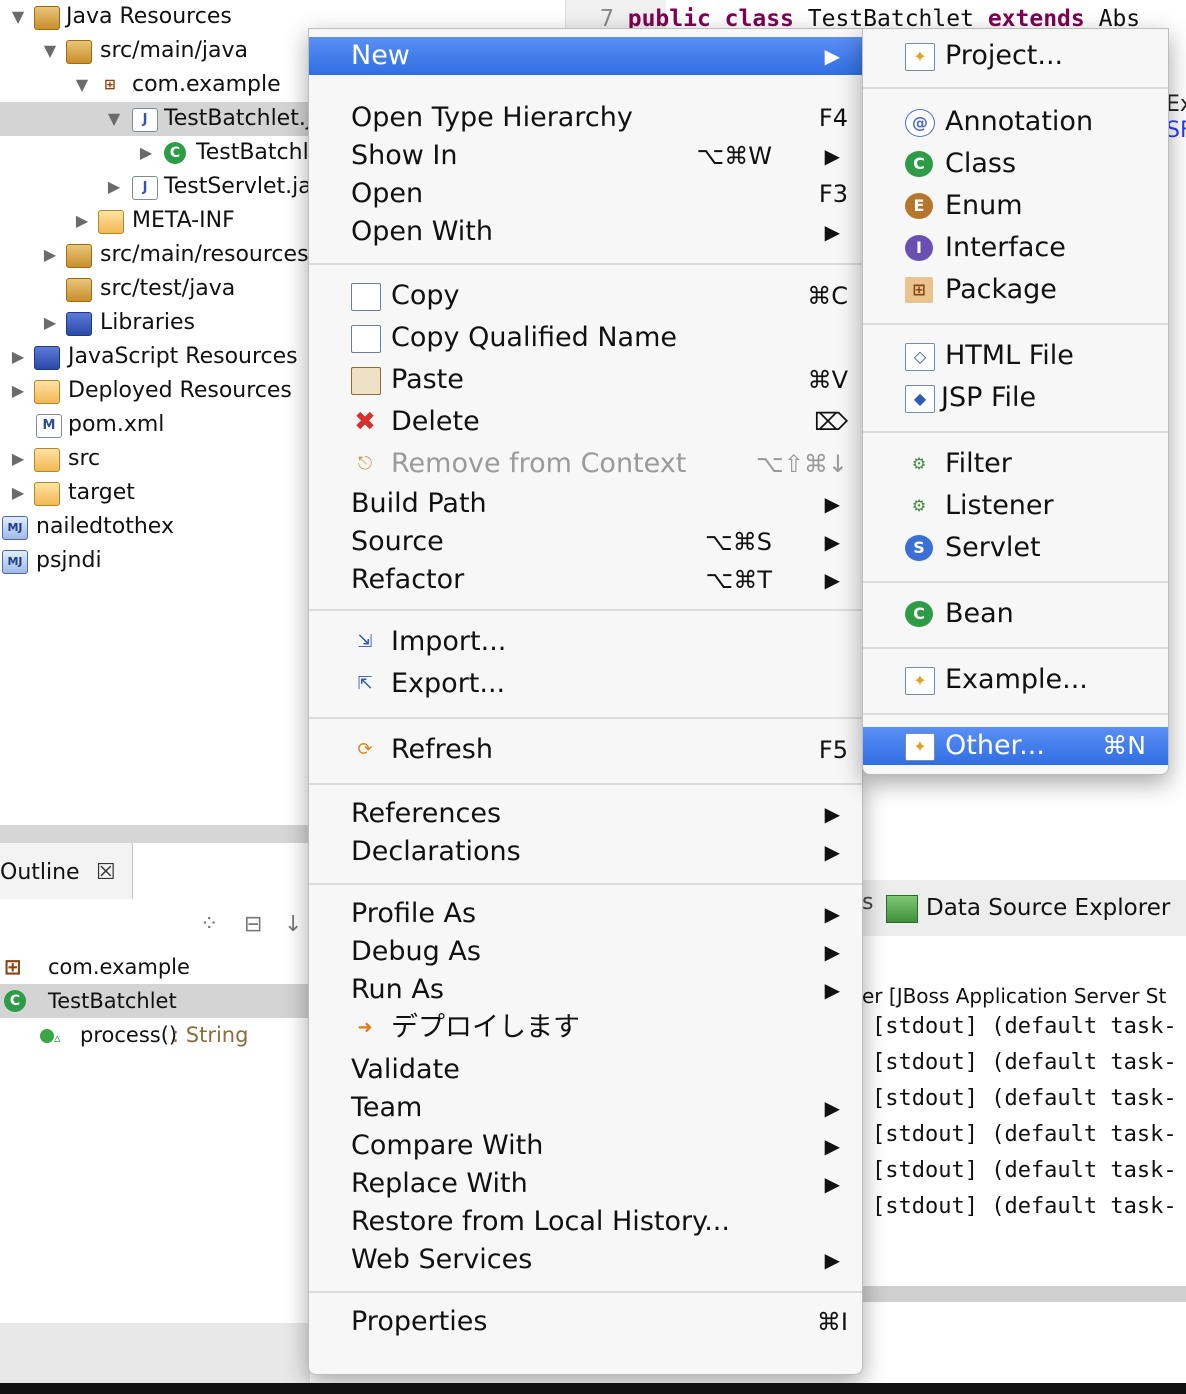 The image size is (1186, 1394). What do you see at coordinates (155, 493) in the screenshot?
I see `tree-item-target: ▶ target` at bounding box center [155, 493].